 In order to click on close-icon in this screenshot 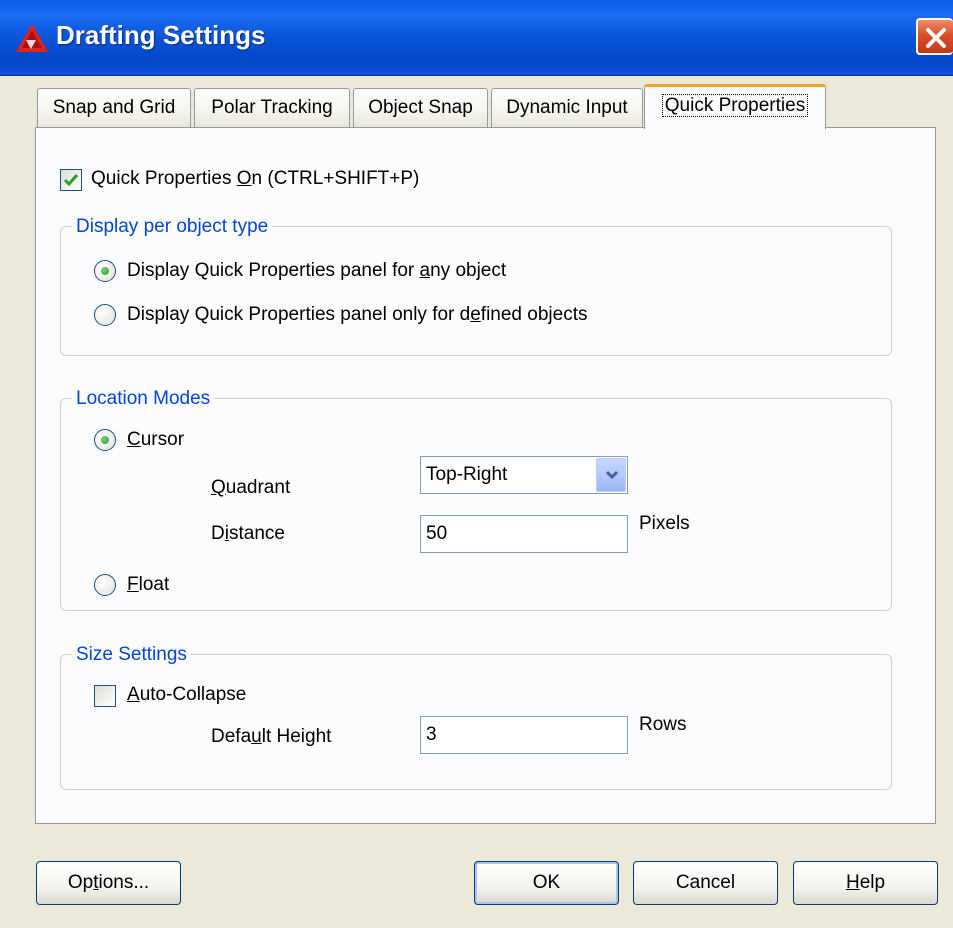, I will do `click(936, 38)`.